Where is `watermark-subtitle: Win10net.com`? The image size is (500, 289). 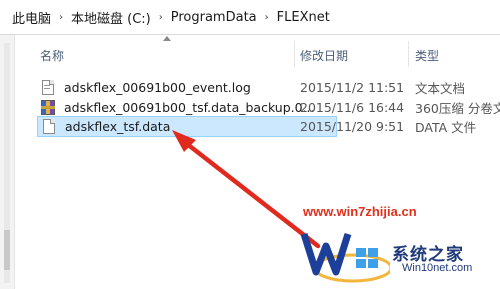
watermark-subtitle: Win10net.com is located at coordinates (437, 268).